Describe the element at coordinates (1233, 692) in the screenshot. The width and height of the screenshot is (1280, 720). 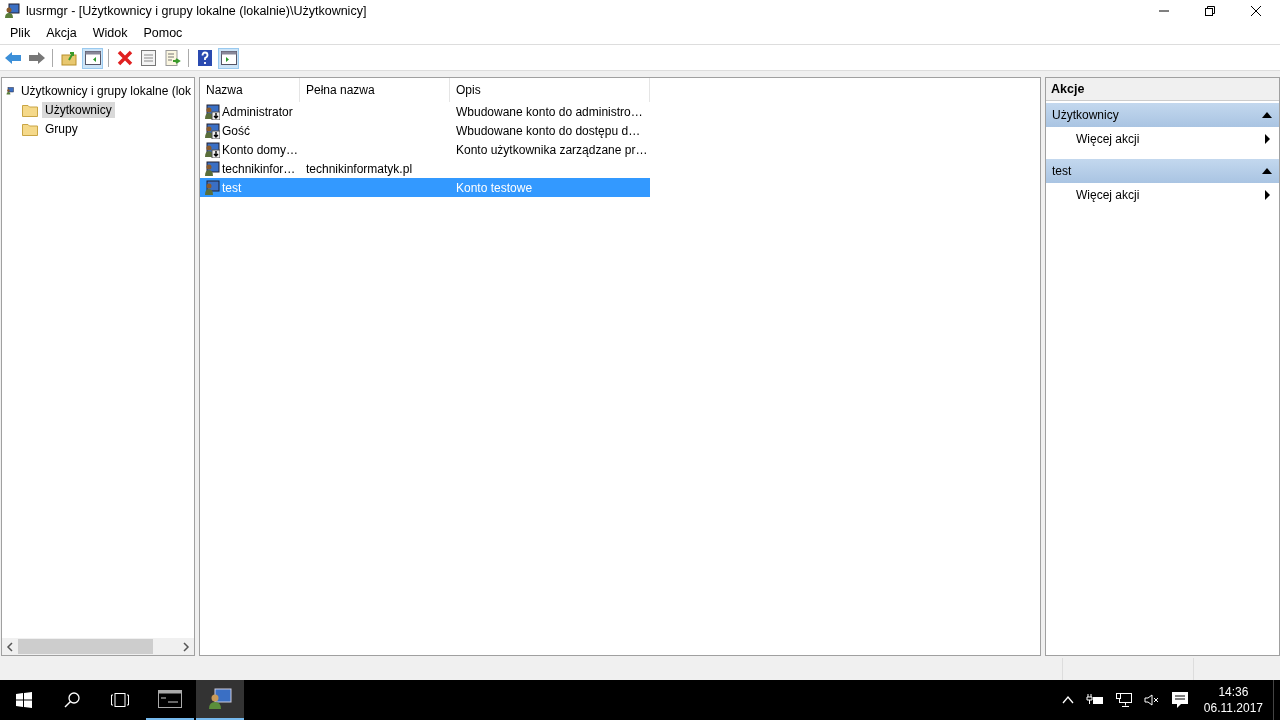
I see `clock-time: 14:36` at that location.